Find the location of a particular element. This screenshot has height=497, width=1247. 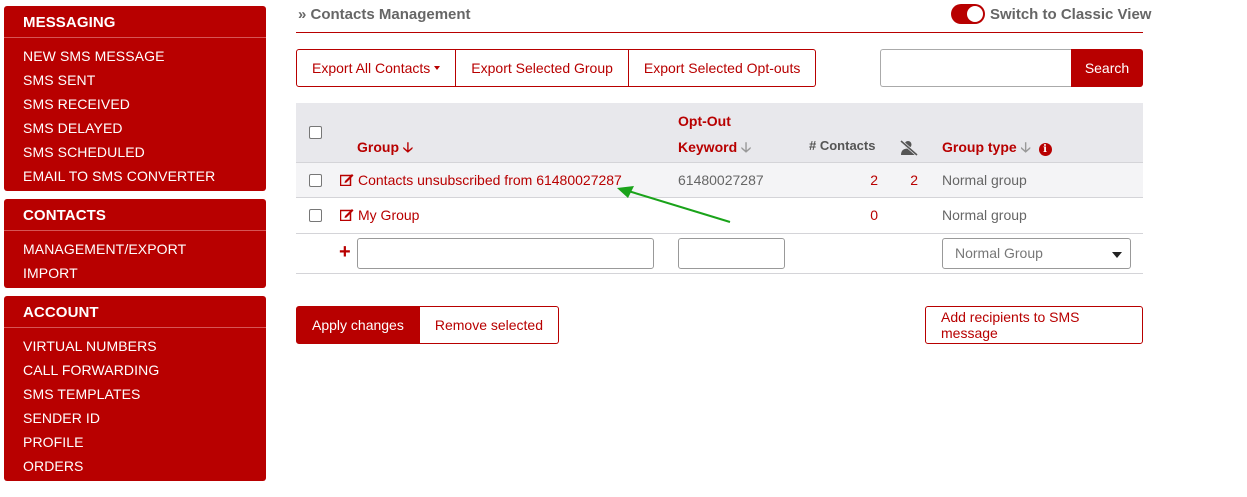

column-group-type-label: Group type is located at coordinates (979, 147).